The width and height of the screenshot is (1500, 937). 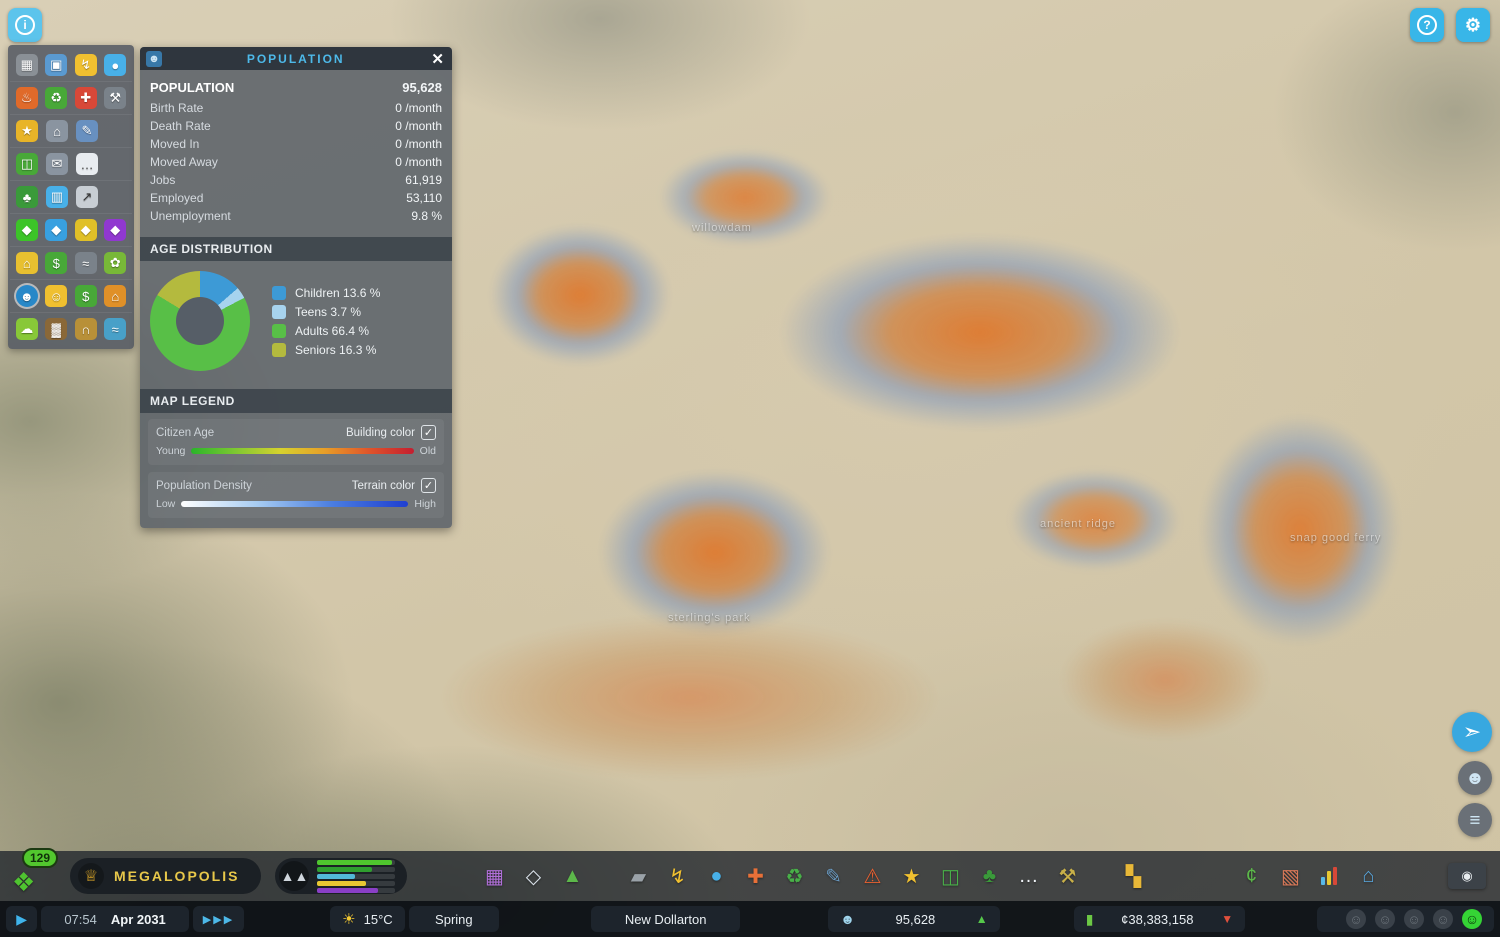 I want to click on weather-display: ☀ 15°C, so click(x=367, y=919).